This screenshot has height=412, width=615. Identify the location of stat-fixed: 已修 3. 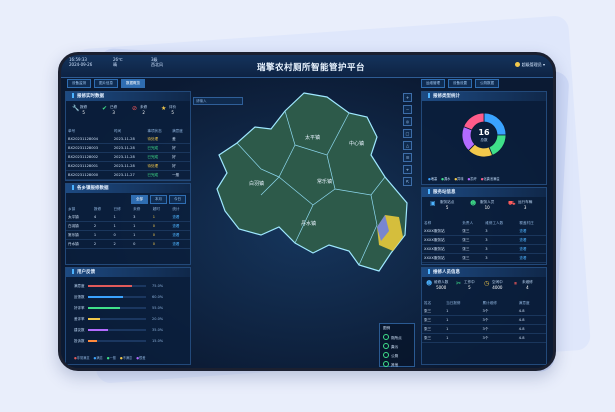
(114, 110).